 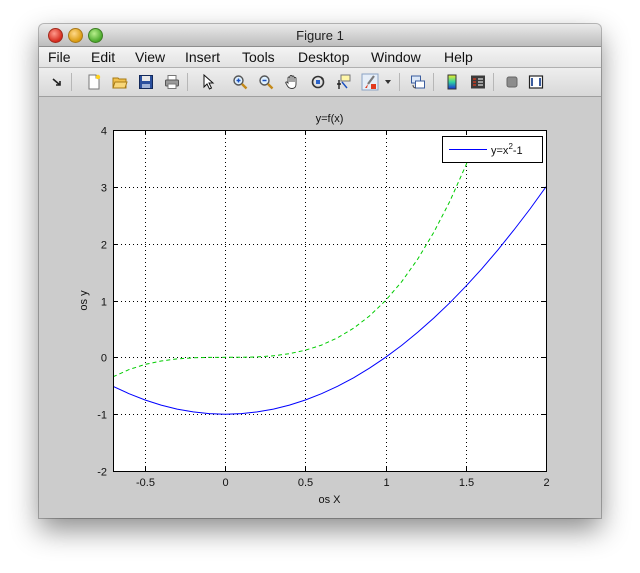 What do you see at coordinates (202, 57) in the screenshot?
I see `menu-insert: Insert` at bounding box center [202, 57].